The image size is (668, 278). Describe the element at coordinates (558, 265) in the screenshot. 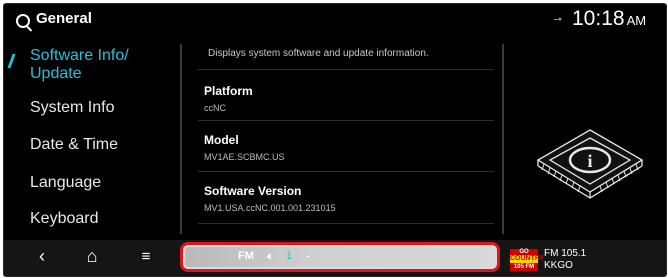

I see `radio-station-name: KKGO` at that location.